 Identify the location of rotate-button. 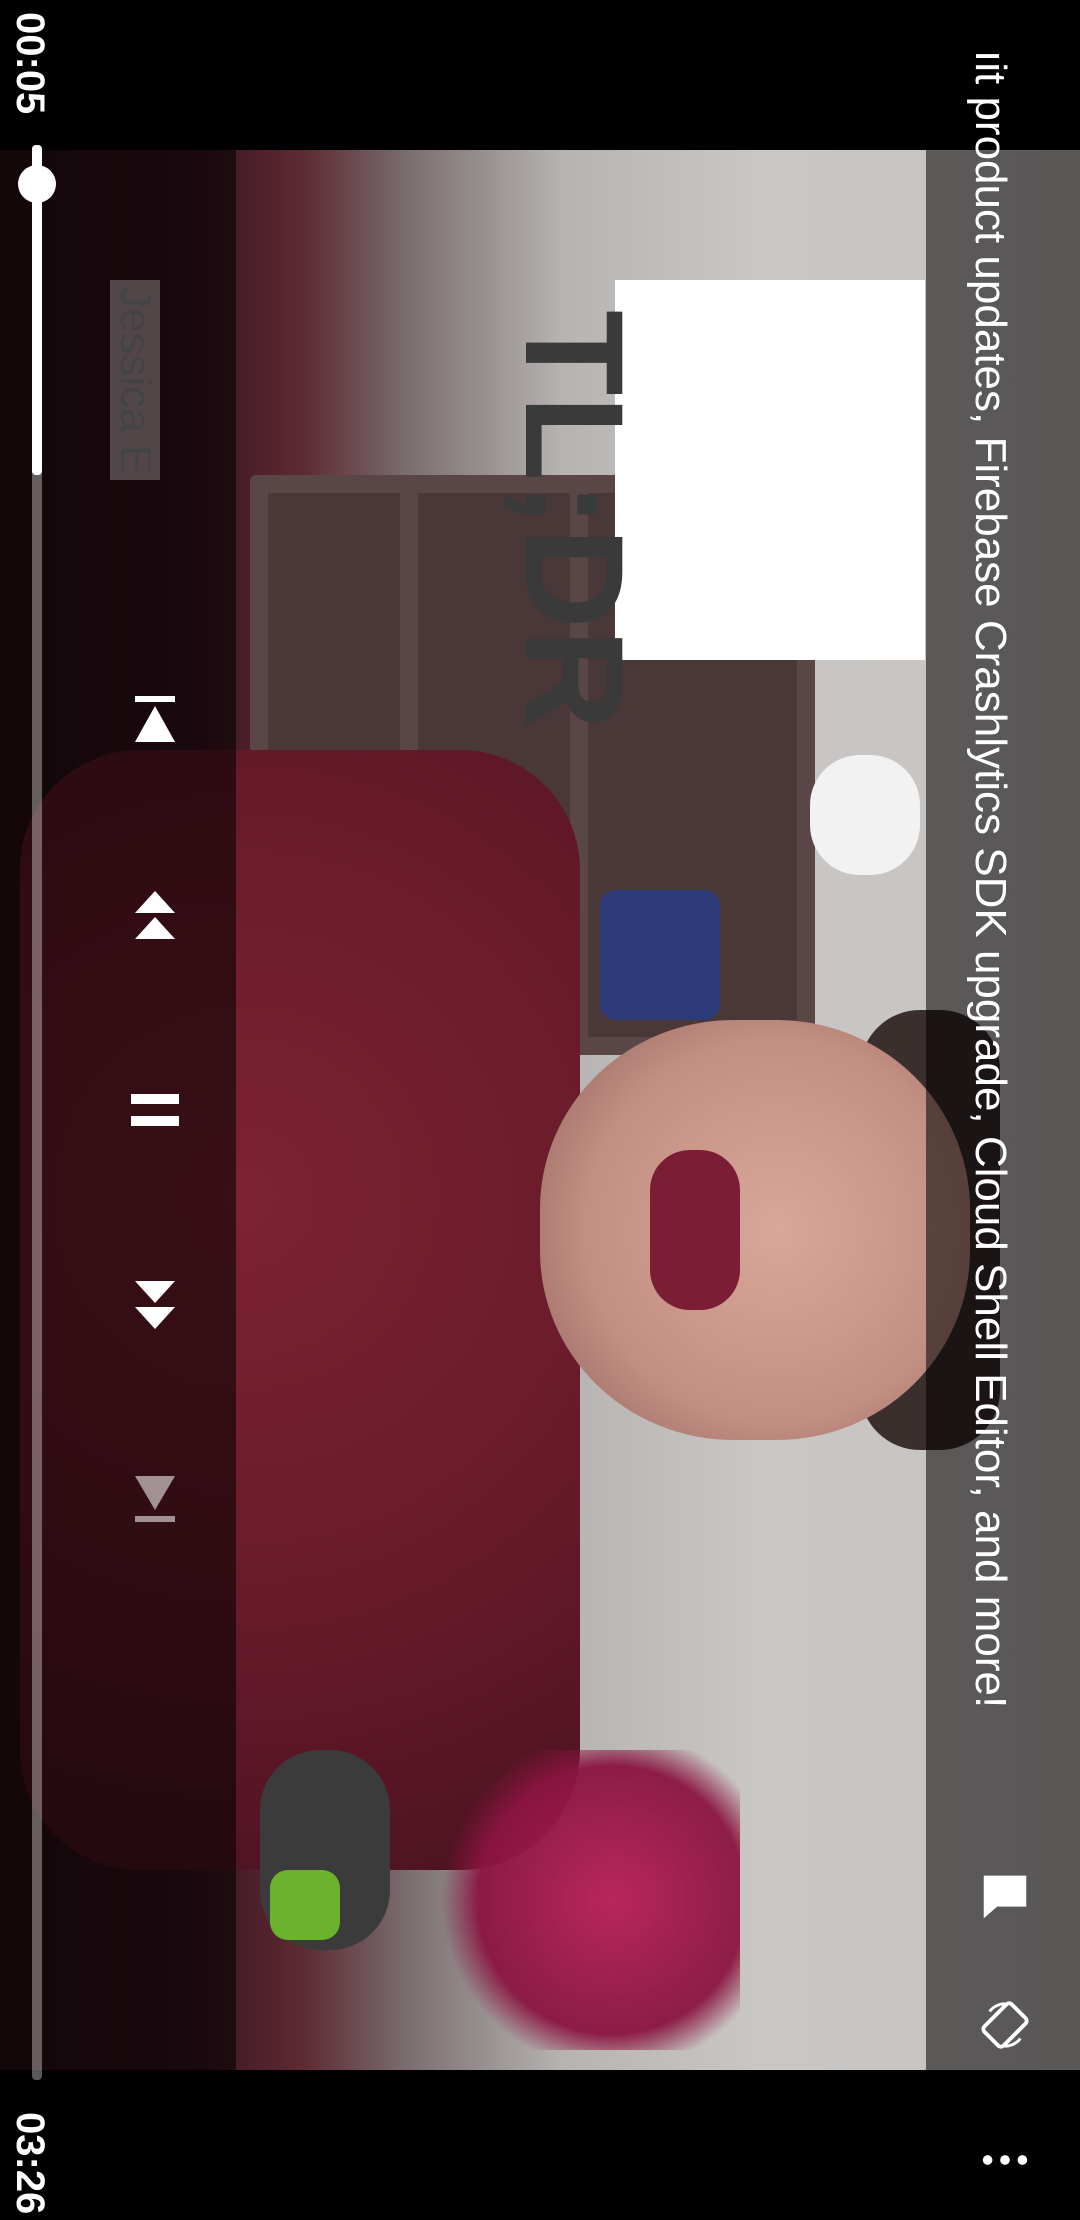
(1005, 2025).